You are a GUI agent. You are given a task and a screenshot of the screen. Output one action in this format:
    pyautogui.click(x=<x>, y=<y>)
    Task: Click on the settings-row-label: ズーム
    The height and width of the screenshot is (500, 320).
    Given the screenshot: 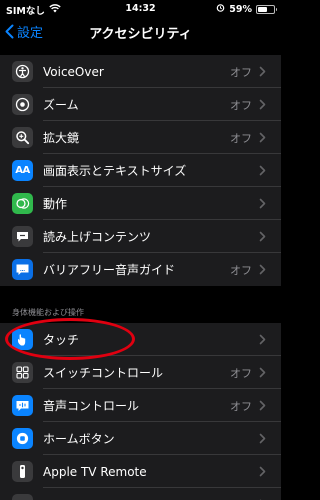 What is the action you would take?
    pyautogui.click(x=61, y=105)
    